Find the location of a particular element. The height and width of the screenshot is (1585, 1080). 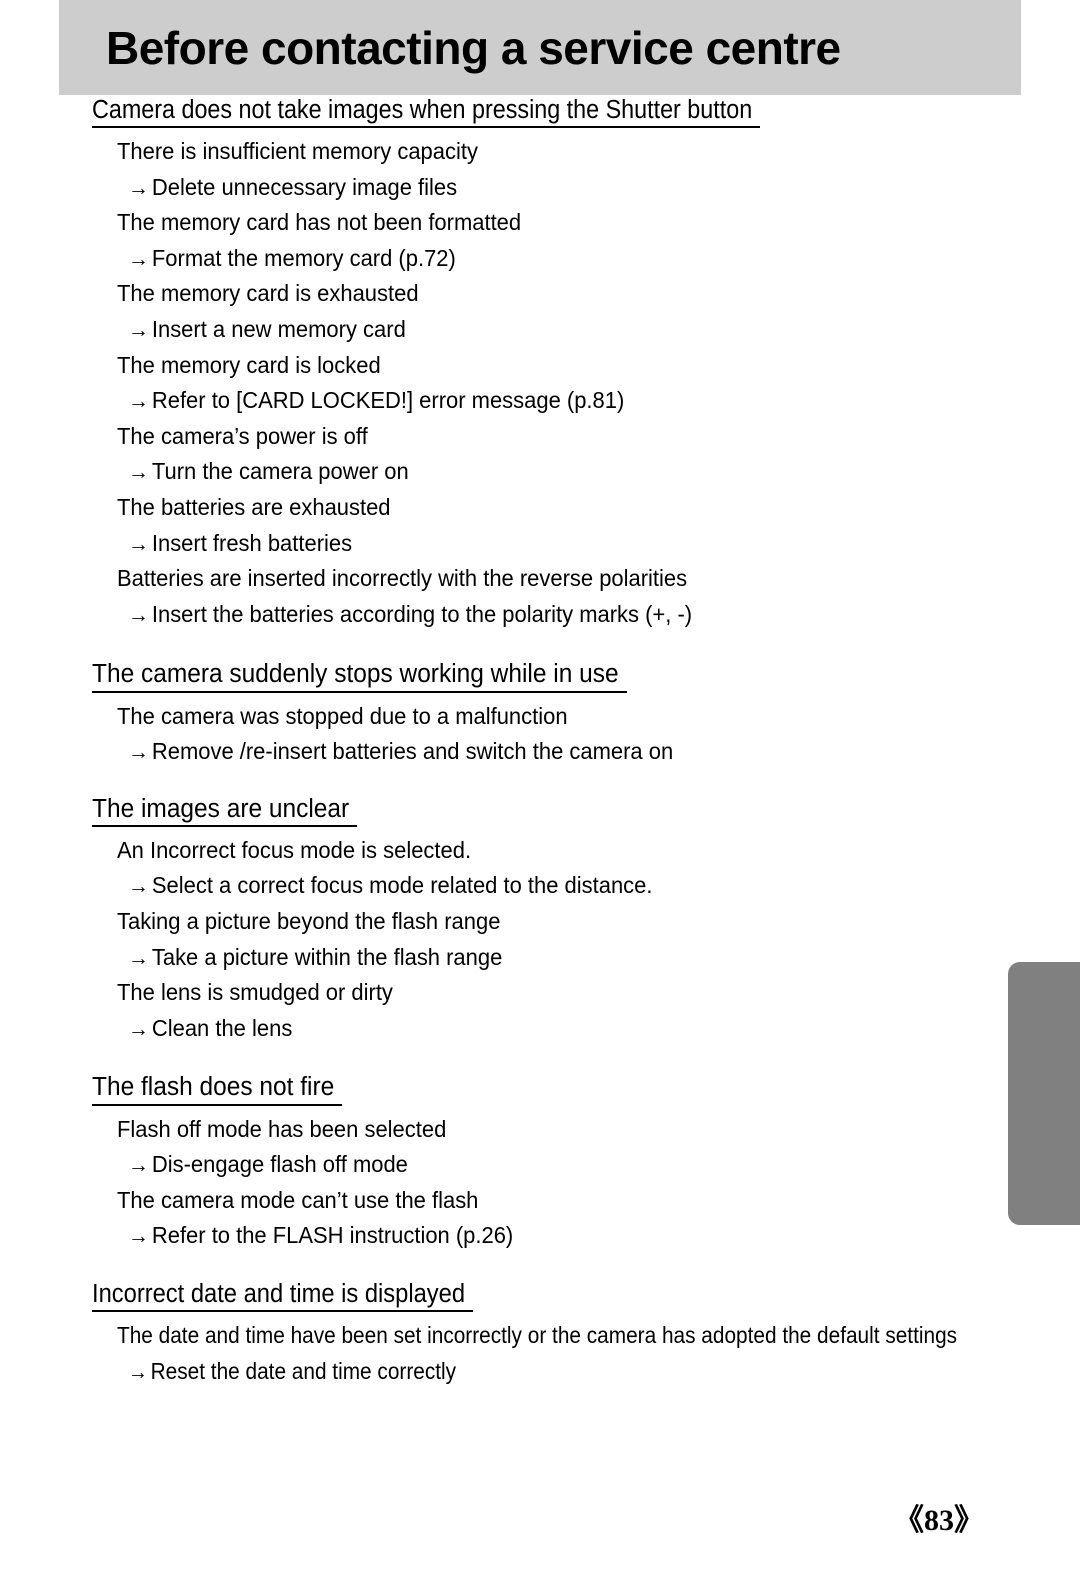

page-title: Before contacting a service centre is located at coordinates (473, 47).